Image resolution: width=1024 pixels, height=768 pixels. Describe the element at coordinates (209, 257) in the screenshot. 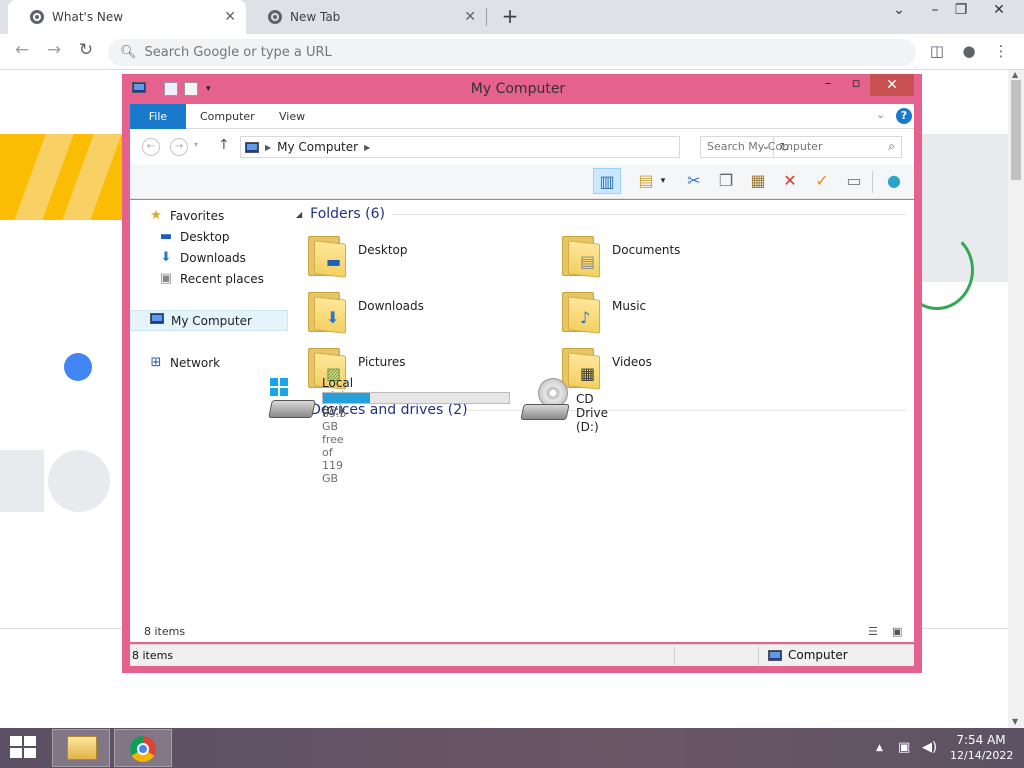

I see `nav-downloads: ⬇ Downloads` at that location.